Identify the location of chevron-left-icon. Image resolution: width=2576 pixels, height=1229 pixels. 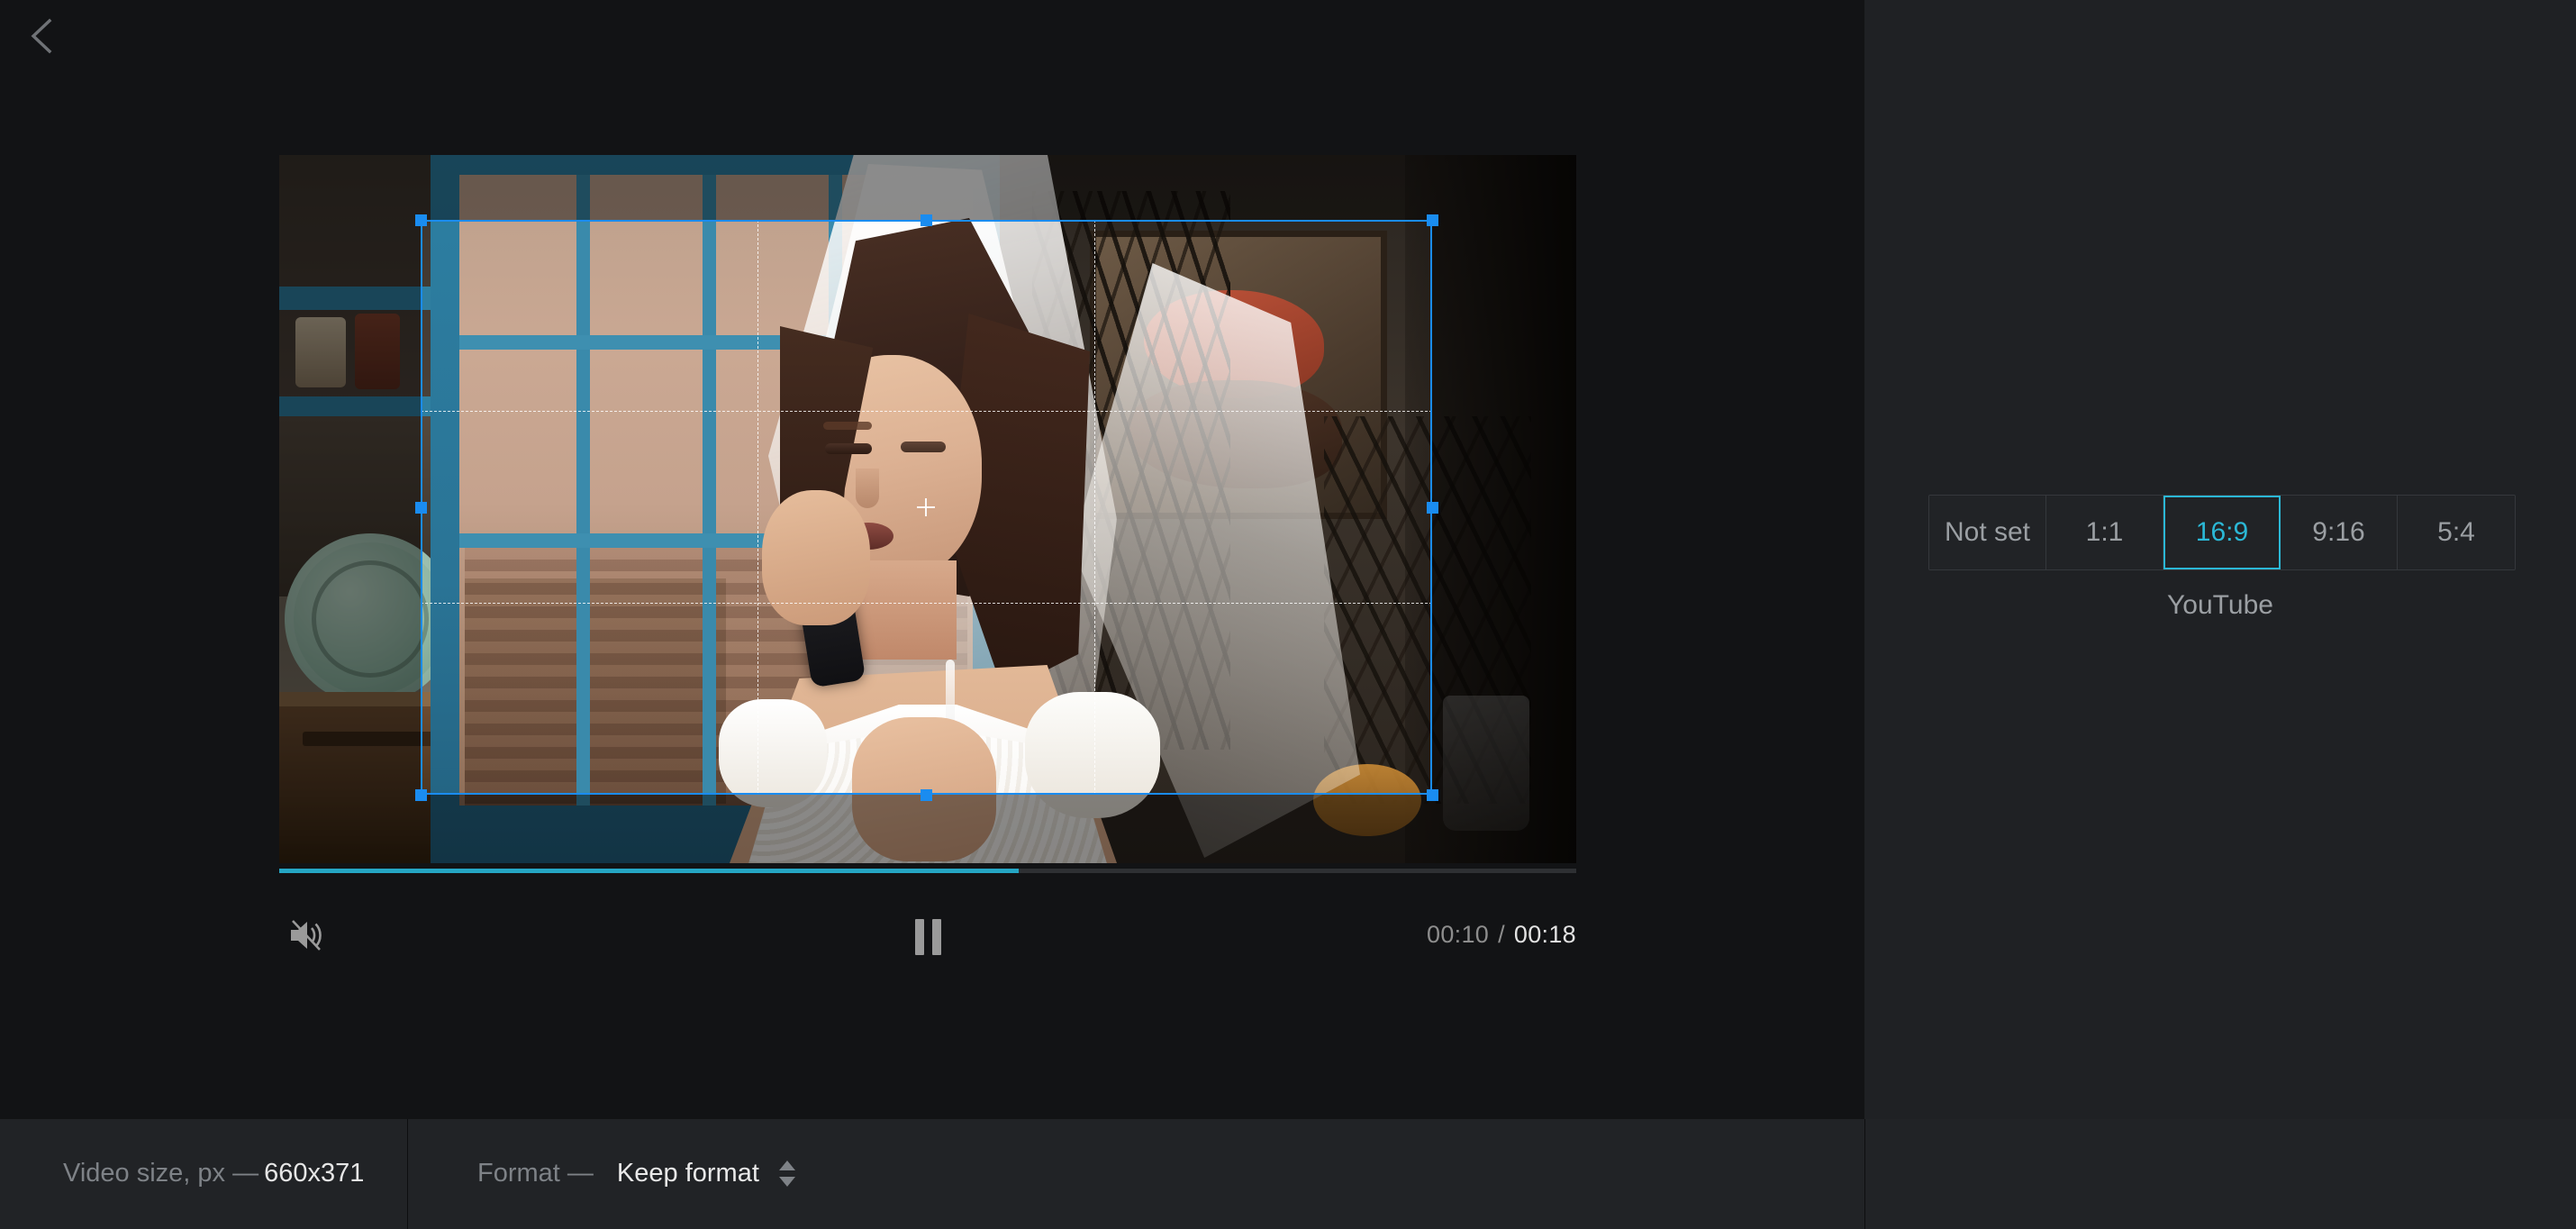
(41, 36).